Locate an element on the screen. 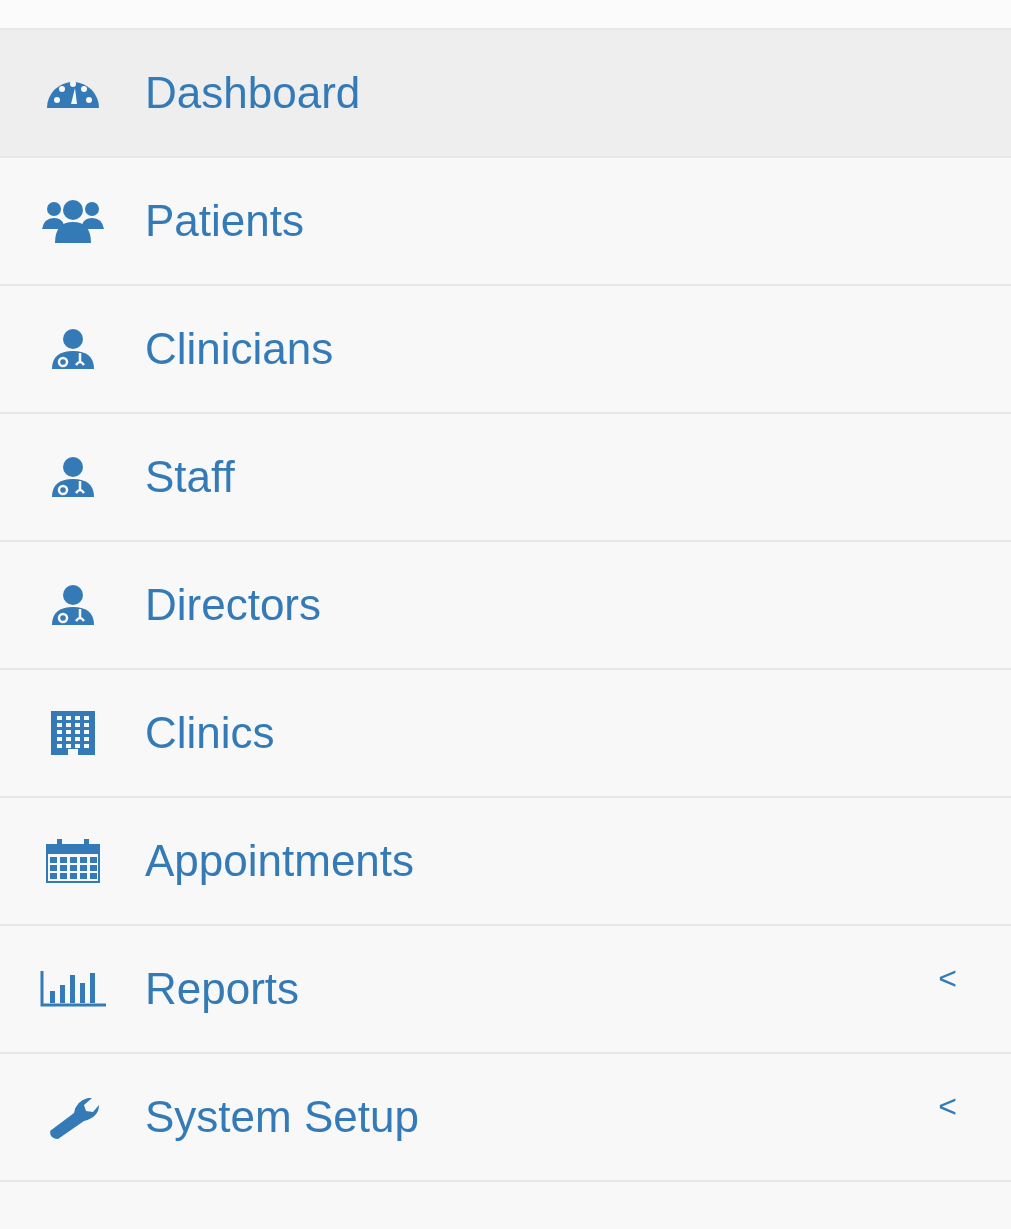  sidebar-item: Dashboard is located at coordinates (505, 94).